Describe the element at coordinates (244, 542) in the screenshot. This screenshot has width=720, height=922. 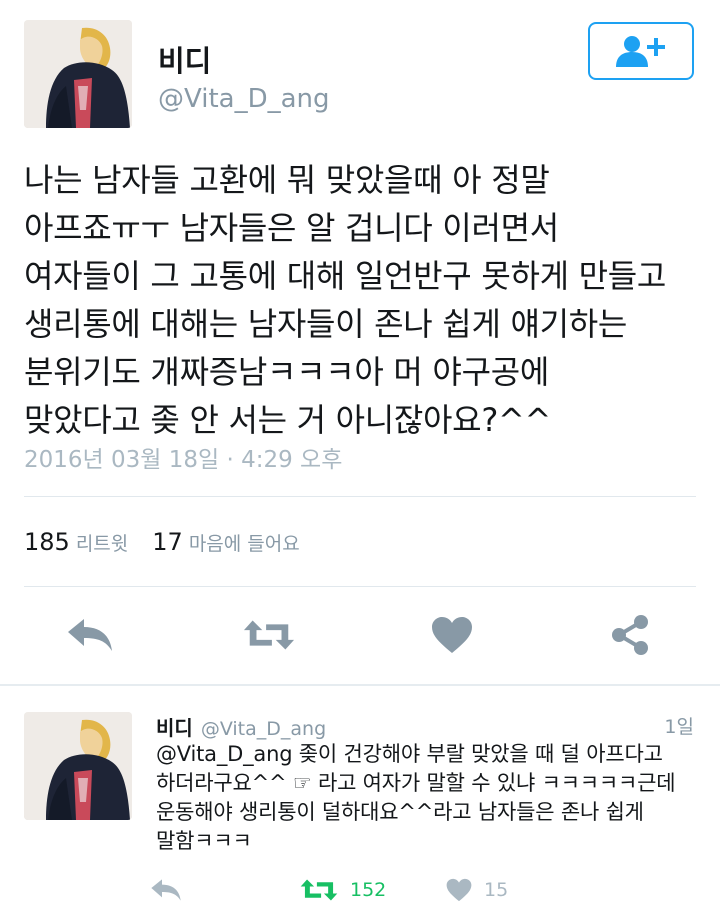
I see `like-label: 마음에 들어요` at that location.